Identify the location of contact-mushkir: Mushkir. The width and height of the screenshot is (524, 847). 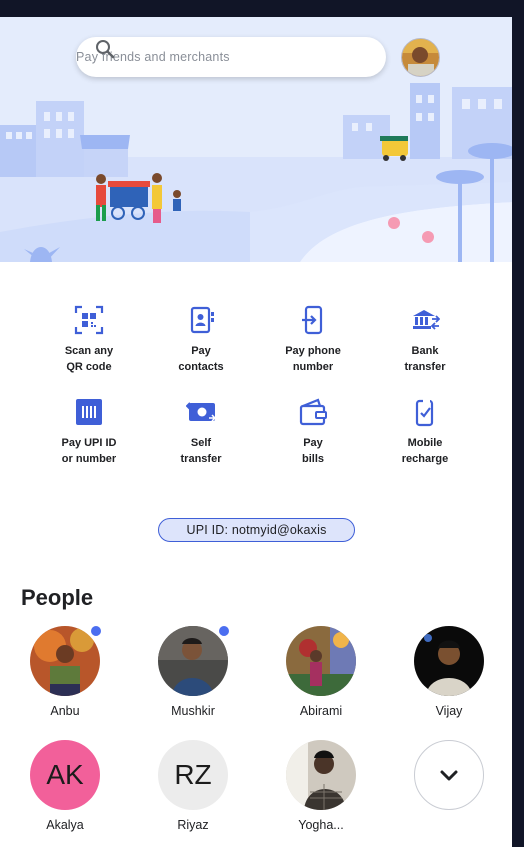
(193, 672).